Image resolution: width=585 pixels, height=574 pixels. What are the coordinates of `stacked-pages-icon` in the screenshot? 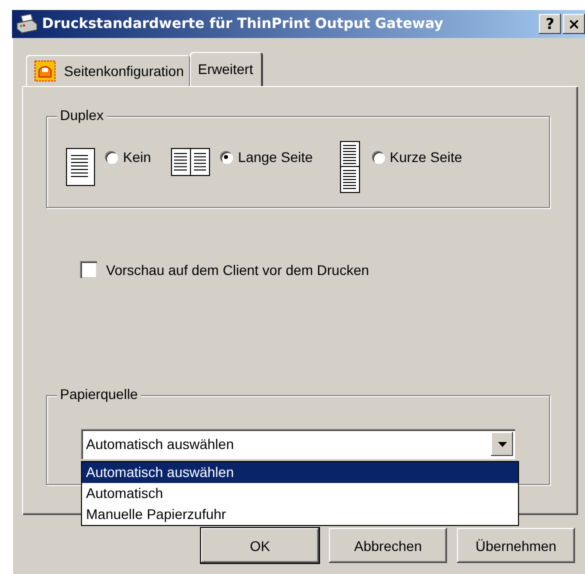 It's located at (350, 167).